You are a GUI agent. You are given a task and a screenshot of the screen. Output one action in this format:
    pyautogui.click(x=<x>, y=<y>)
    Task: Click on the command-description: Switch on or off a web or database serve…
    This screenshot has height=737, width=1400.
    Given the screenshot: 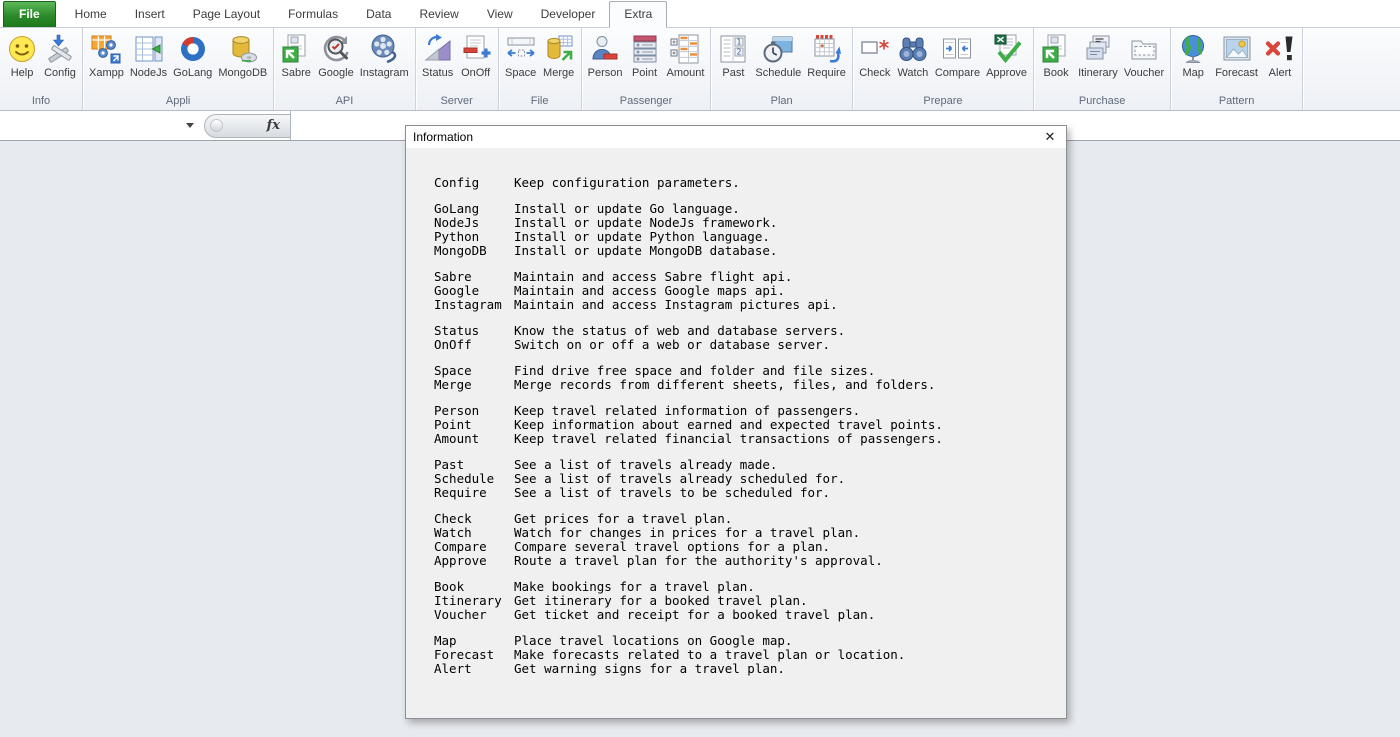 What is the action you would take?
    pyautogui.click(x=672, y=344)
    